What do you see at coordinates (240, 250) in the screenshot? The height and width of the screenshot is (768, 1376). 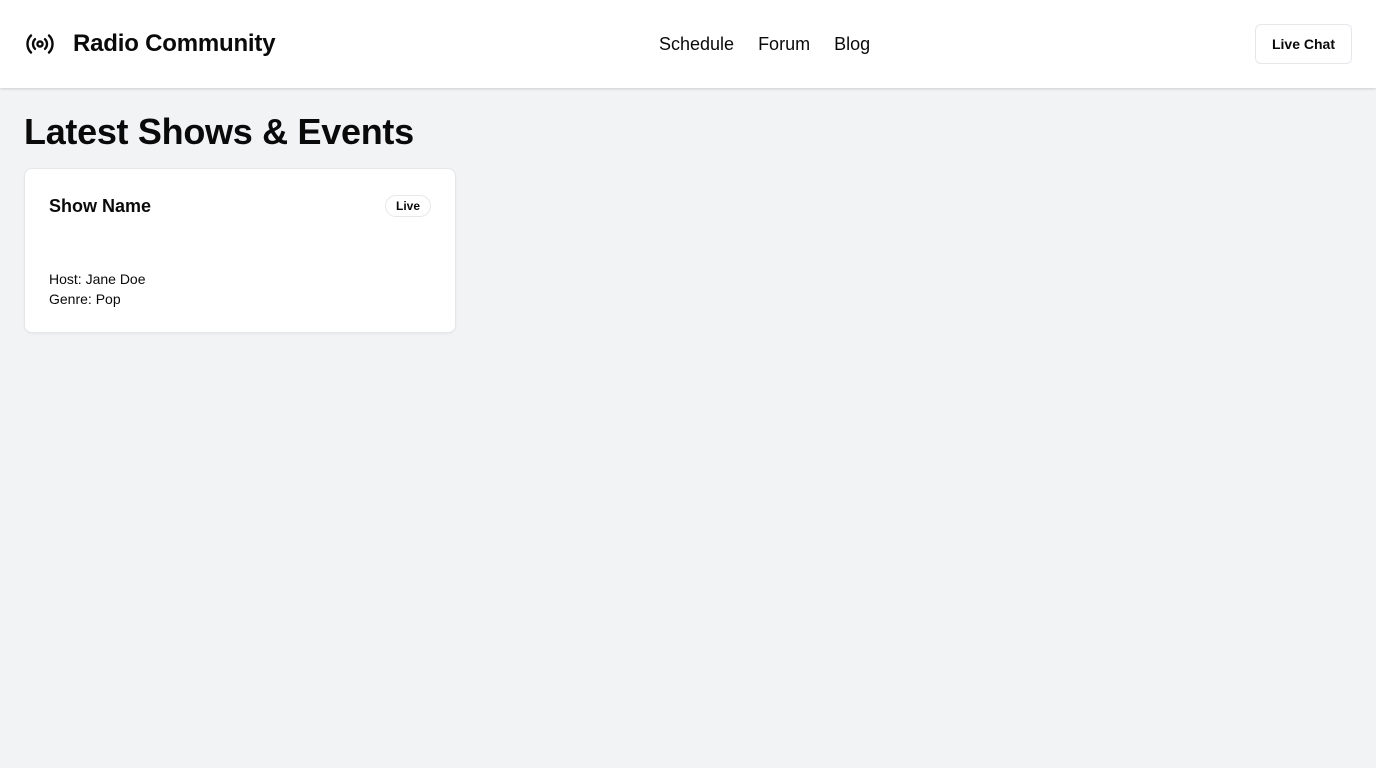 I see `show-card: Show Name Live Host: Jane Doe Genre: Pop` at bounding box center [240, 250].